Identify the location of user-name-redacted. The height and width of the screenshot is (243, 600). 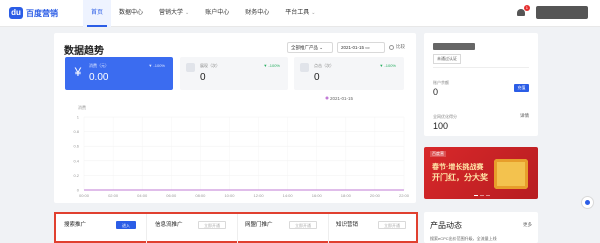
(562, 12).